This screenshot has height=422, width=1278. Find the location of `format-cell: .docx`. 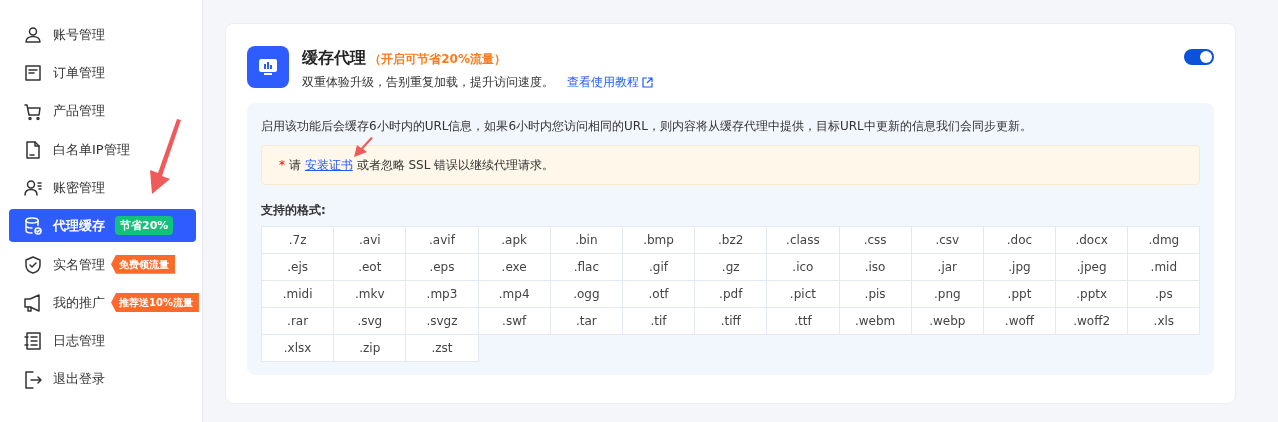

format-cell: .docx is located at coordinates (1092, 240).